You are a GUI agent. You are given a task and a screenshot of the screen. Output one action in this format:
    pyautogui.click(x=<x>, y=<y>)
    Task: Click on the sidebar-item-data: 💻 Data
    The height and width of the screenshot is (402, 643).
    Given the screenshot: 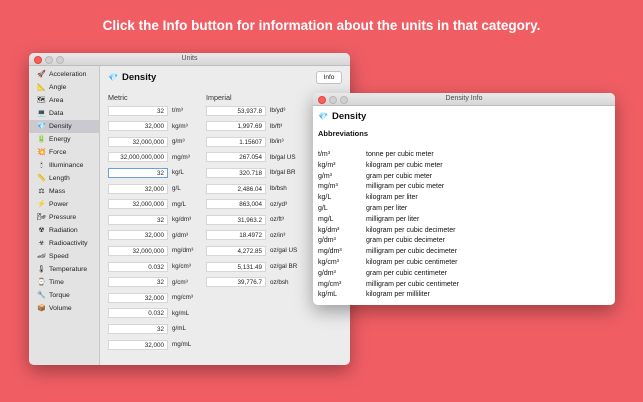 What is the action you would take?
    pyautogui.click(x=64, y=113)
    